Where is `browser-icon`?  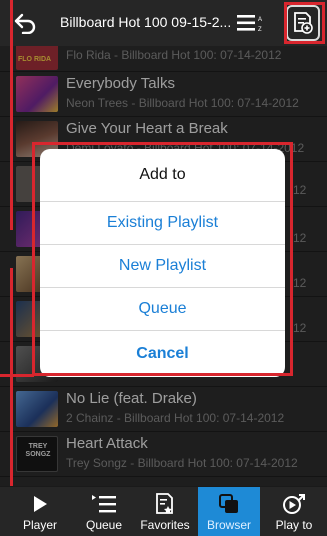
browser-icon is located at coordinates (229, 504).